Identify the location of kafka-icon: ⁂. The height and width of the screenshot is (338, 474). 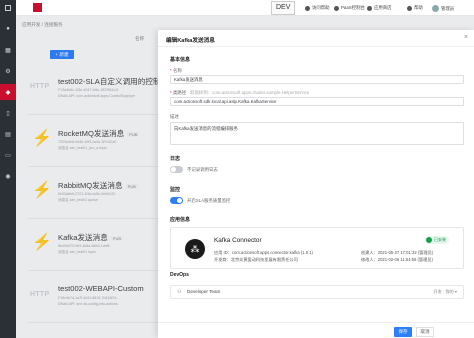
(195, 249).